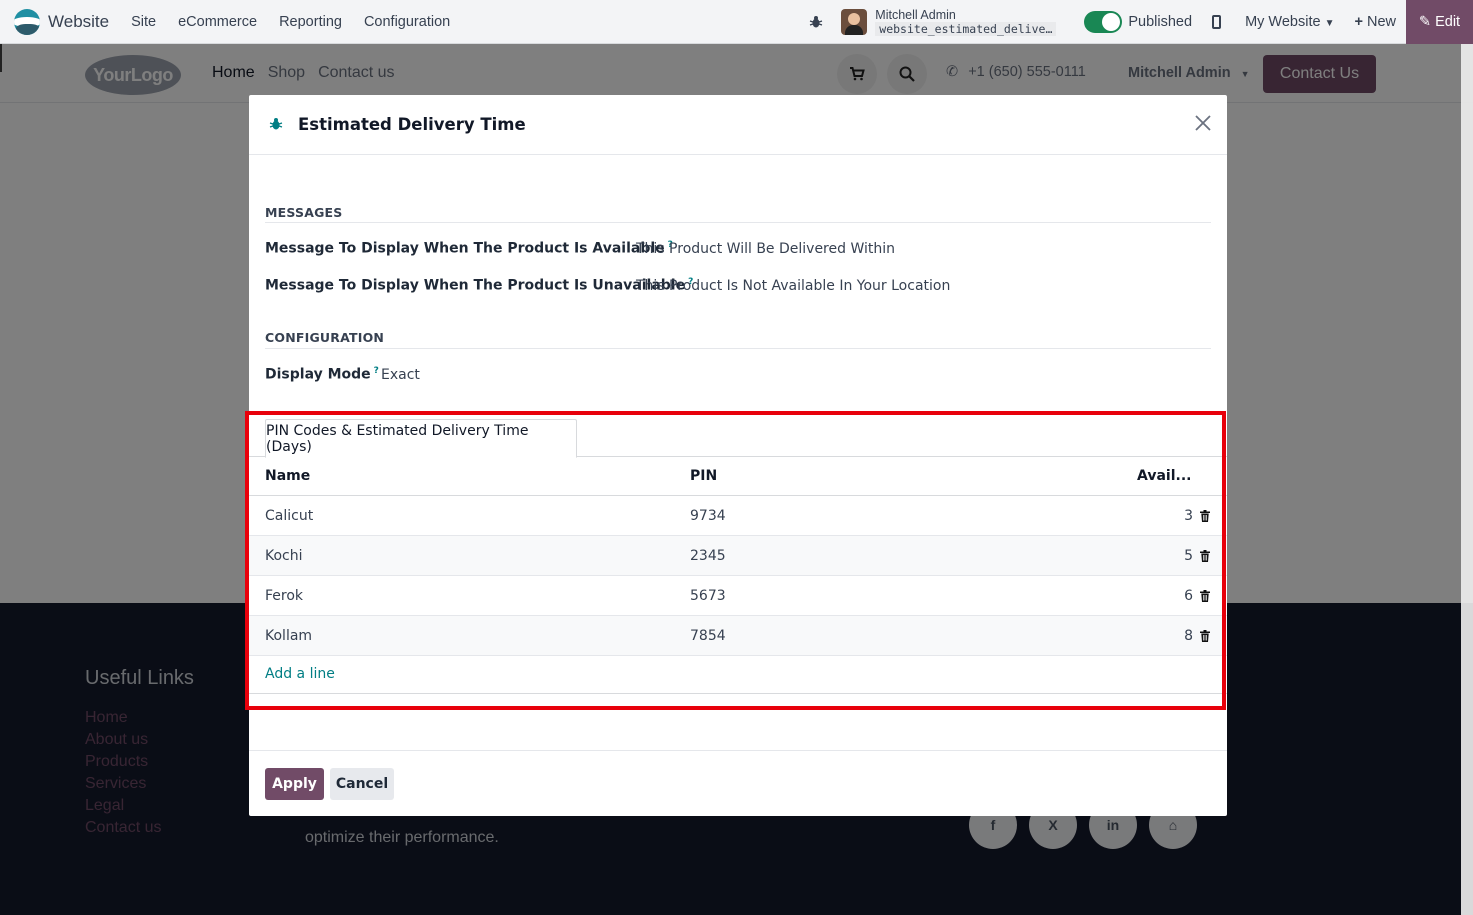  Describe the element at coordinates (703, 476) in the screenshot. I see `column-pin: PIN` at that location.